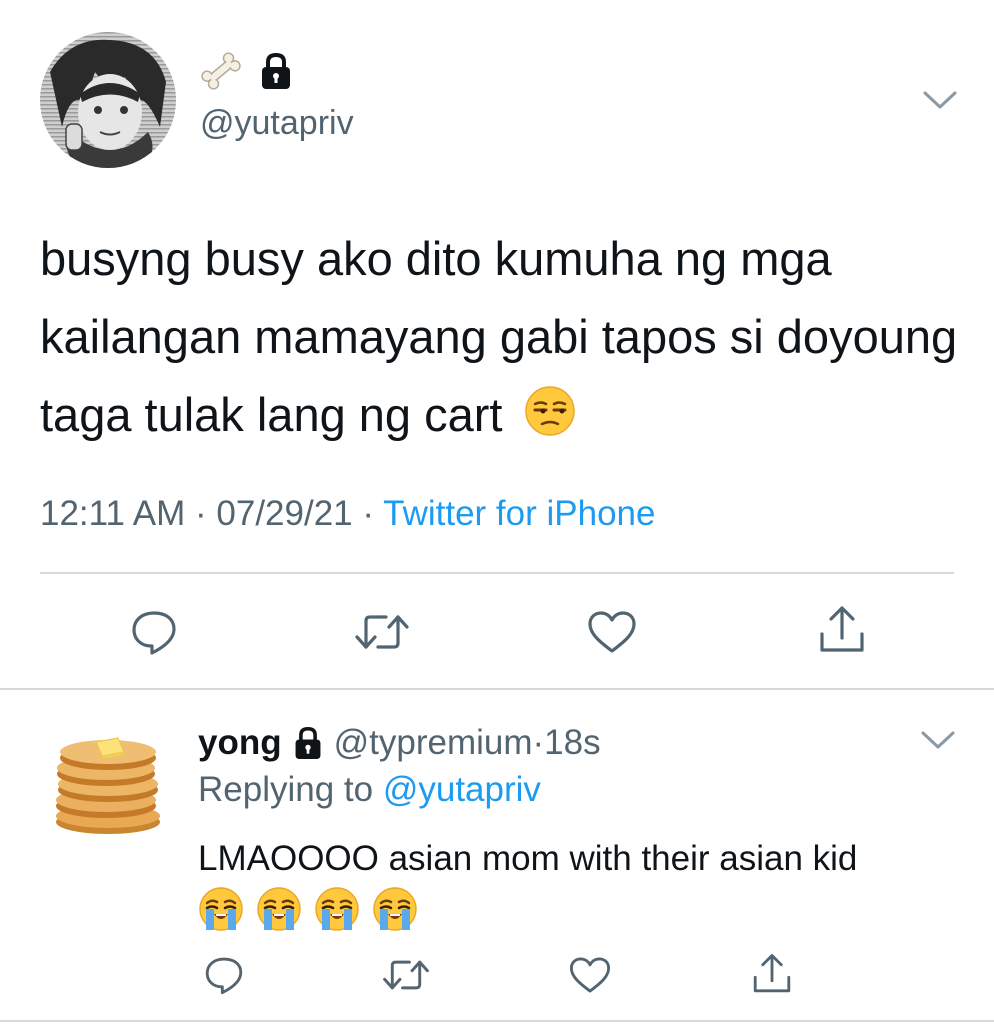 This screenshot has height=1024, width=994. What do you see at coordinates (290, 789) in the screenshot?
I see `replying-prefix: Replying to` at bounding box center [290, 789].